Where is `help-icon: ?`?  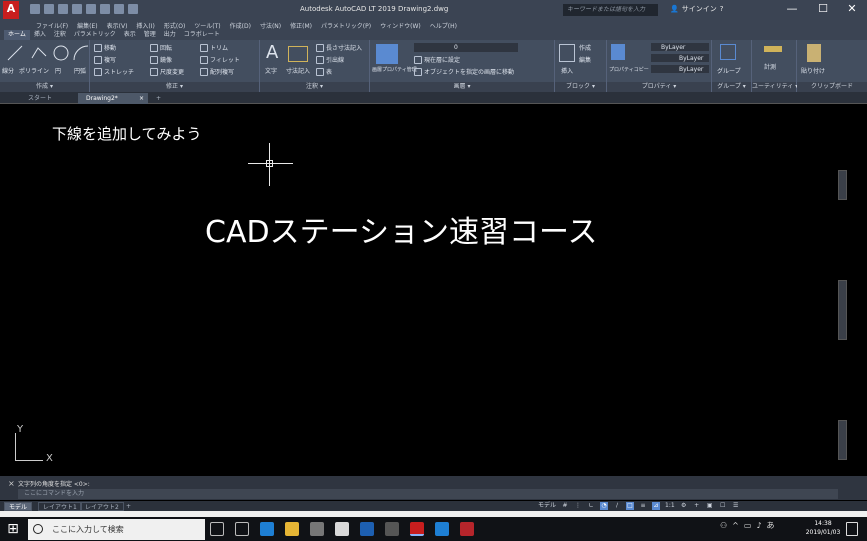 help-icon: ? is located at coordinates (722, 9).